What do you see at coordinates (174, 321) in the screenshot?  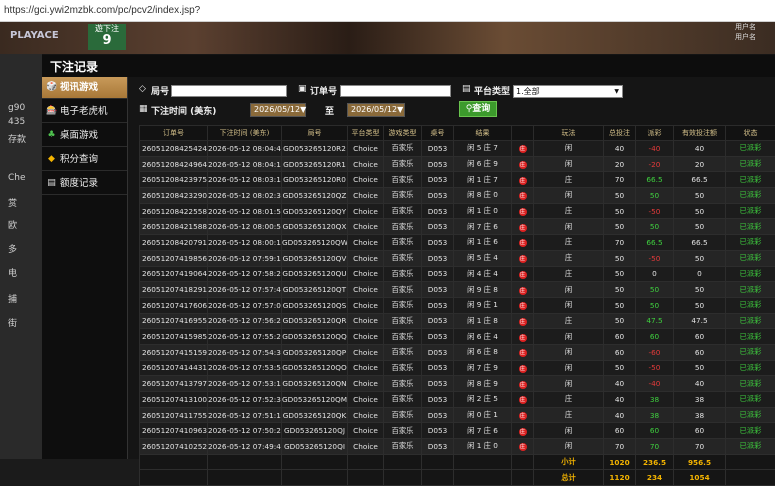 I see `table-cell: 260512074169556` at bounding box center [174, 321].